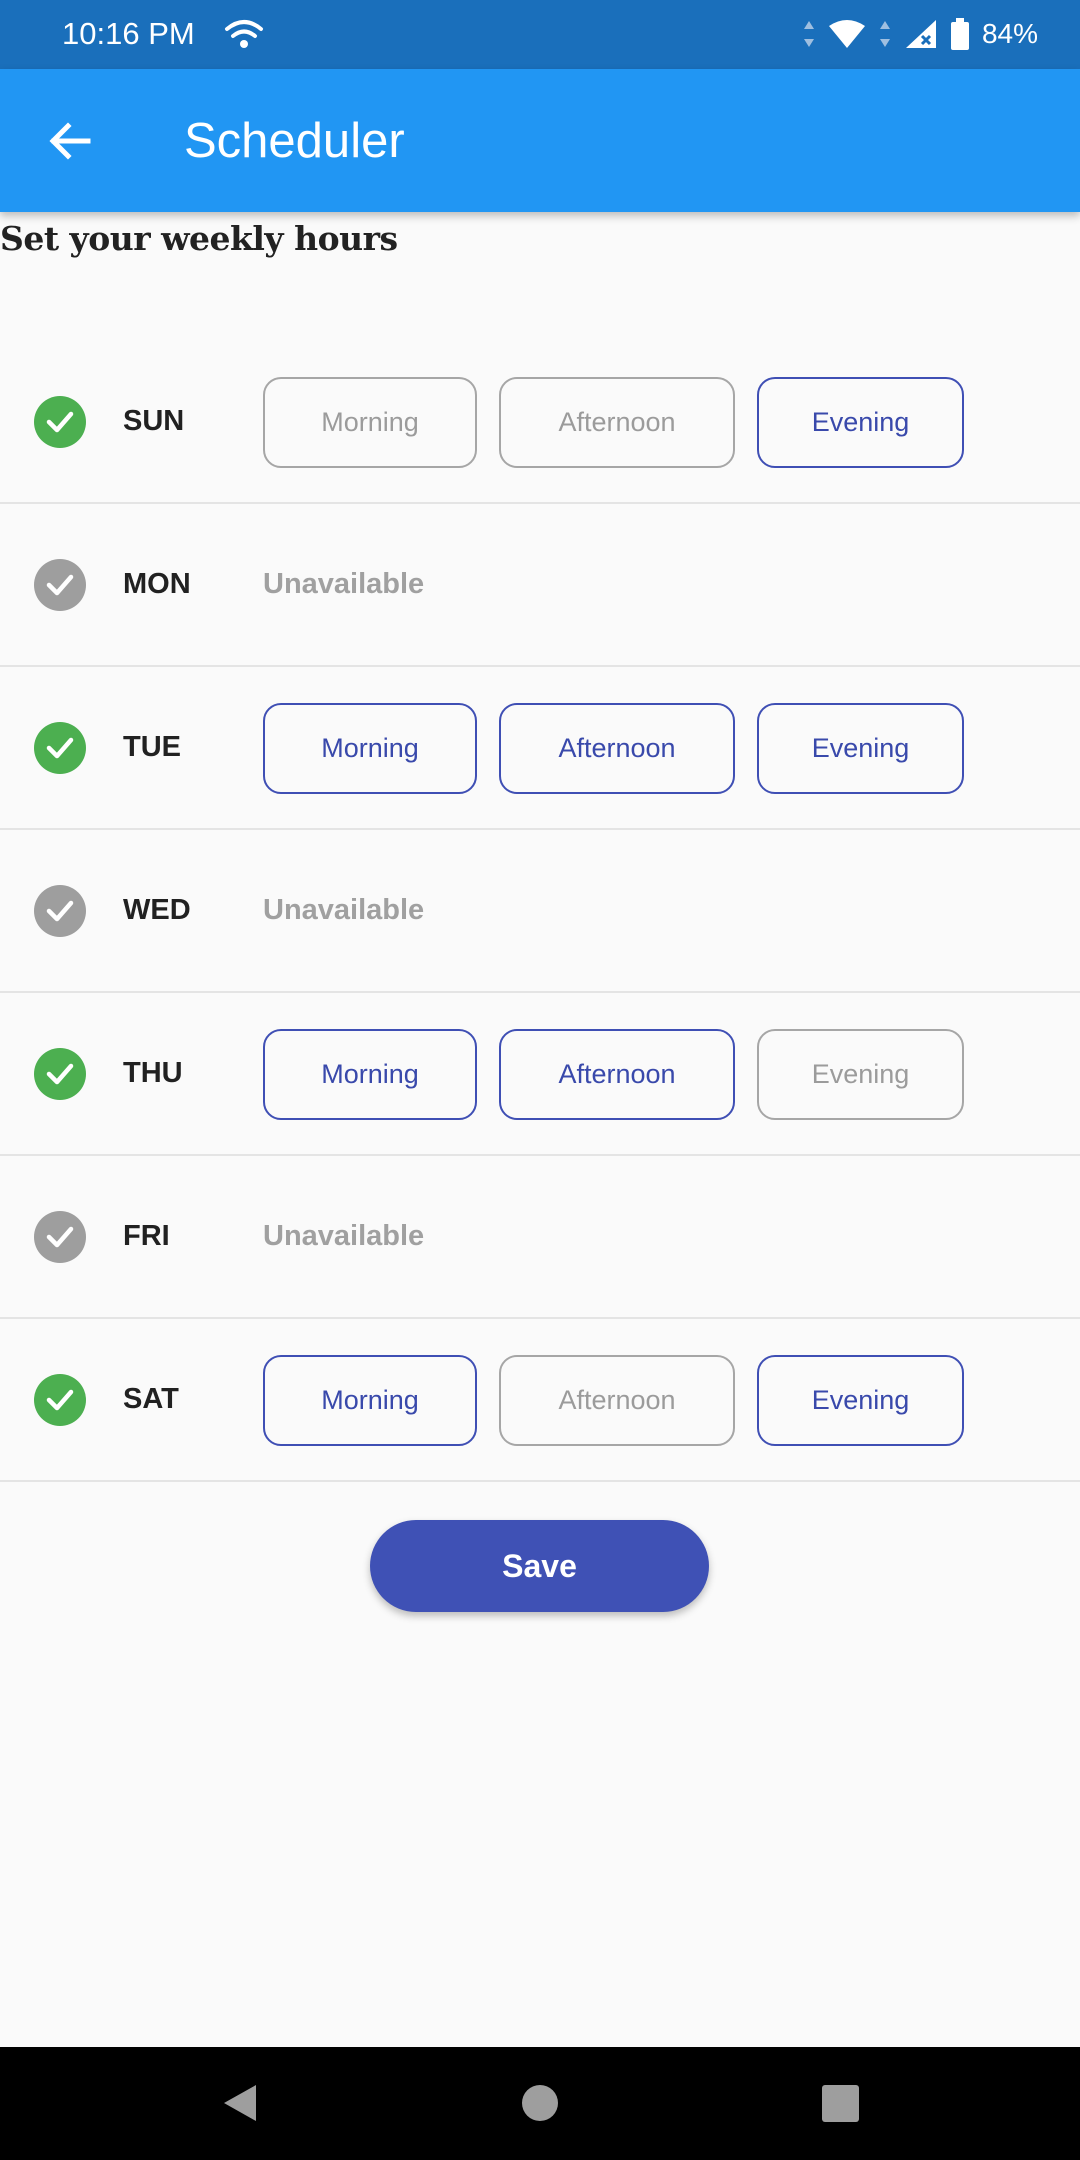 The width and height of the screenshot is (1080, 2160). What do you see at coordinates (540, 34) in the screenshot?
I see `status-bar: 10:16 PM 84%` at bounding box center [540, 34].